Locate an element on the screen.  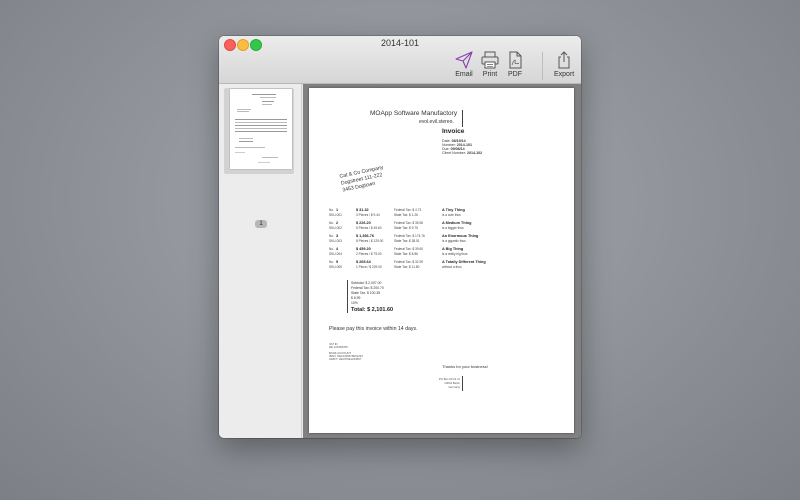
line-item-qty: 1 is located at coordinates (337, 210).